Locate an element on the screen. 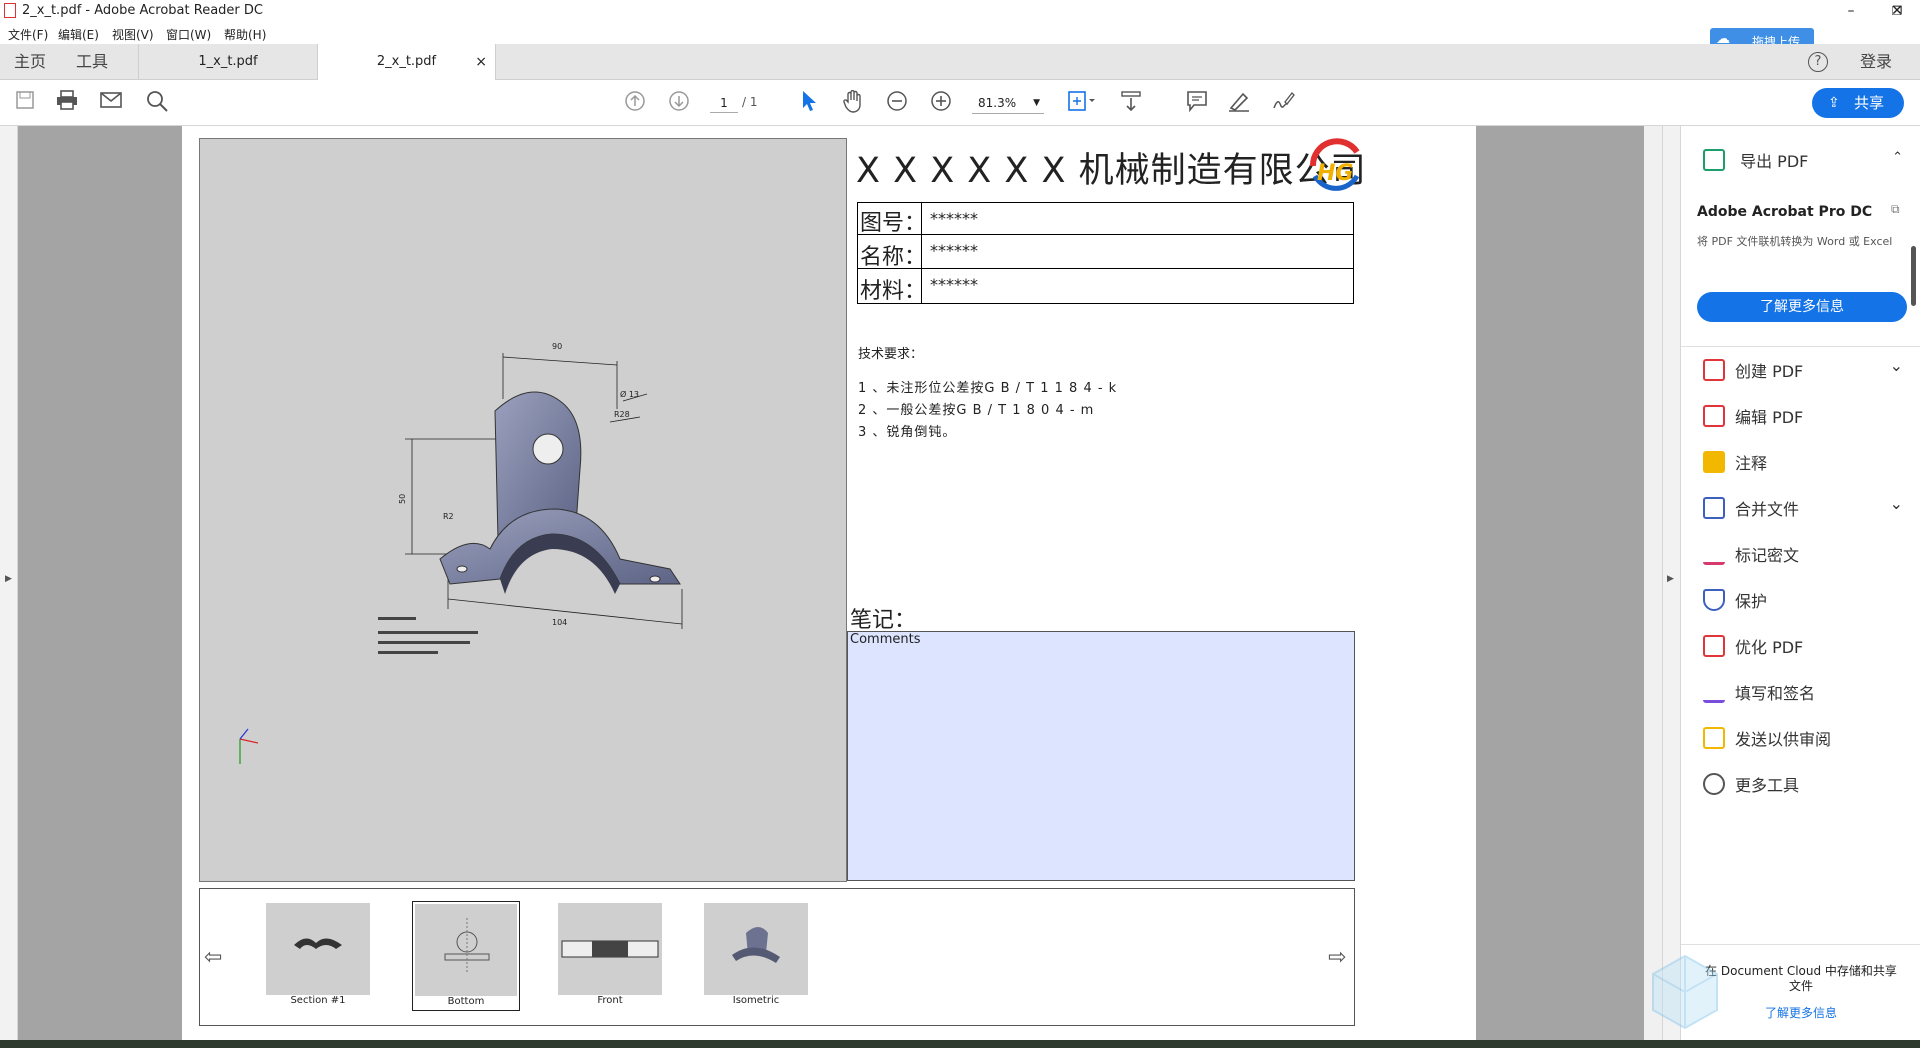 Image resolution: width=1920 pixels, height=1048 pixels. tool-comment: 注释 is located at coordinates (1803, 464).